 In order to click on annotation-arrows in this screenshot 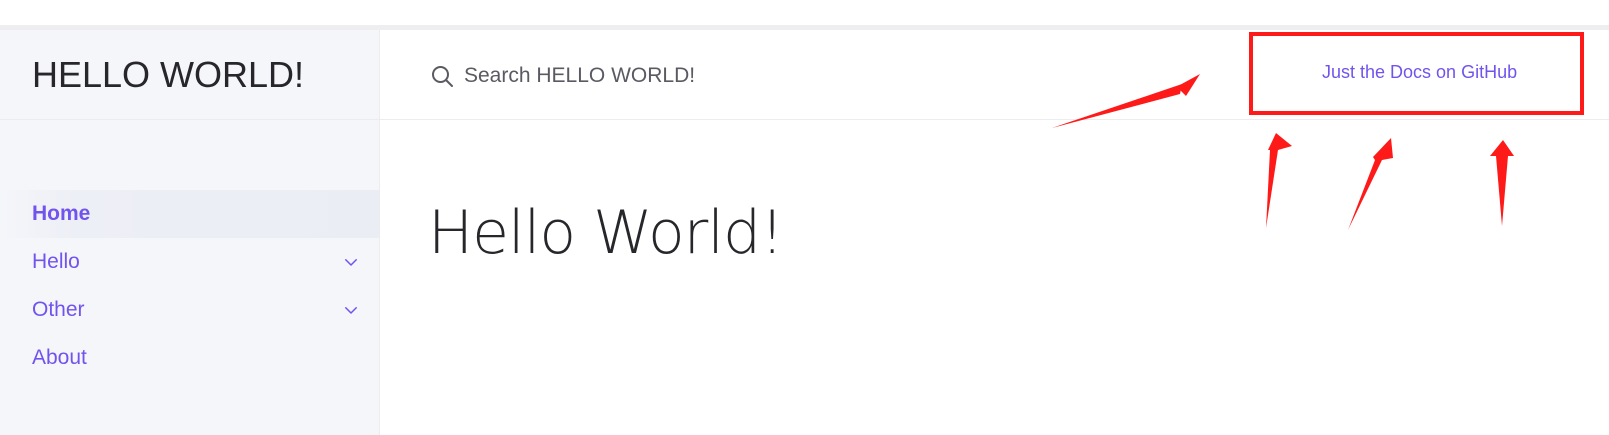, I will do `click(1283, 152)`.